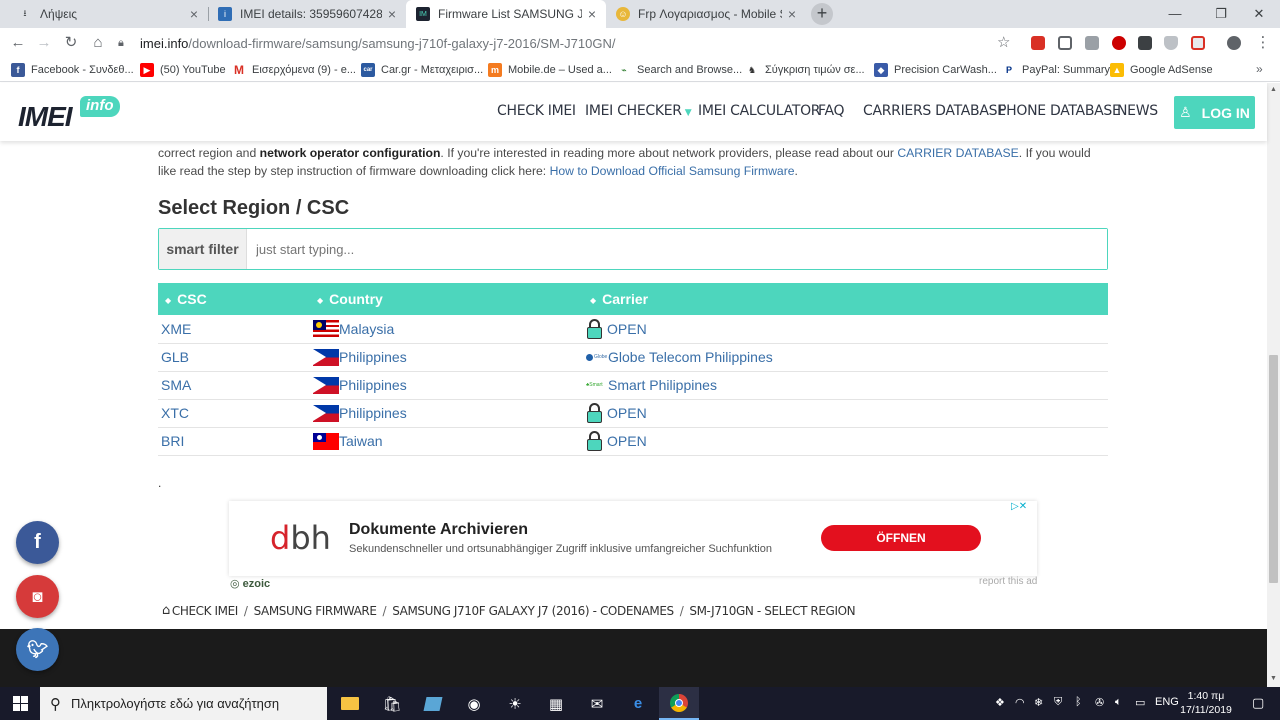 The height and width of the screenshot is (720, 1280). Describe the element at coordinates (845, 299) in the screenshot. I see `th-carrier: ◆ Carrier` at that location.